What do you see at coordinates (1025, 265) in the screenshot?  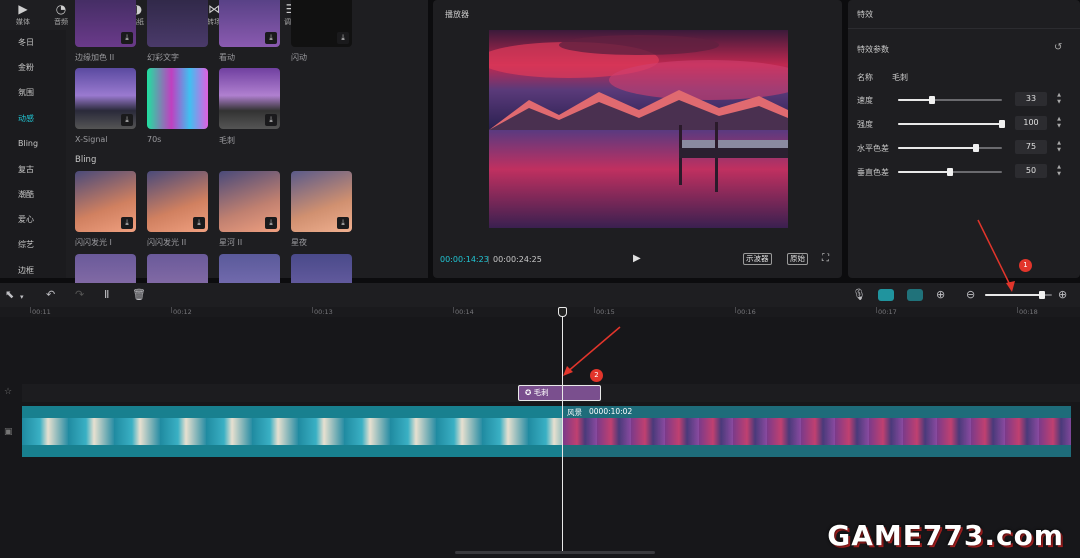 I see `annotation-badge: 1` at bounding box center [1025, 265].